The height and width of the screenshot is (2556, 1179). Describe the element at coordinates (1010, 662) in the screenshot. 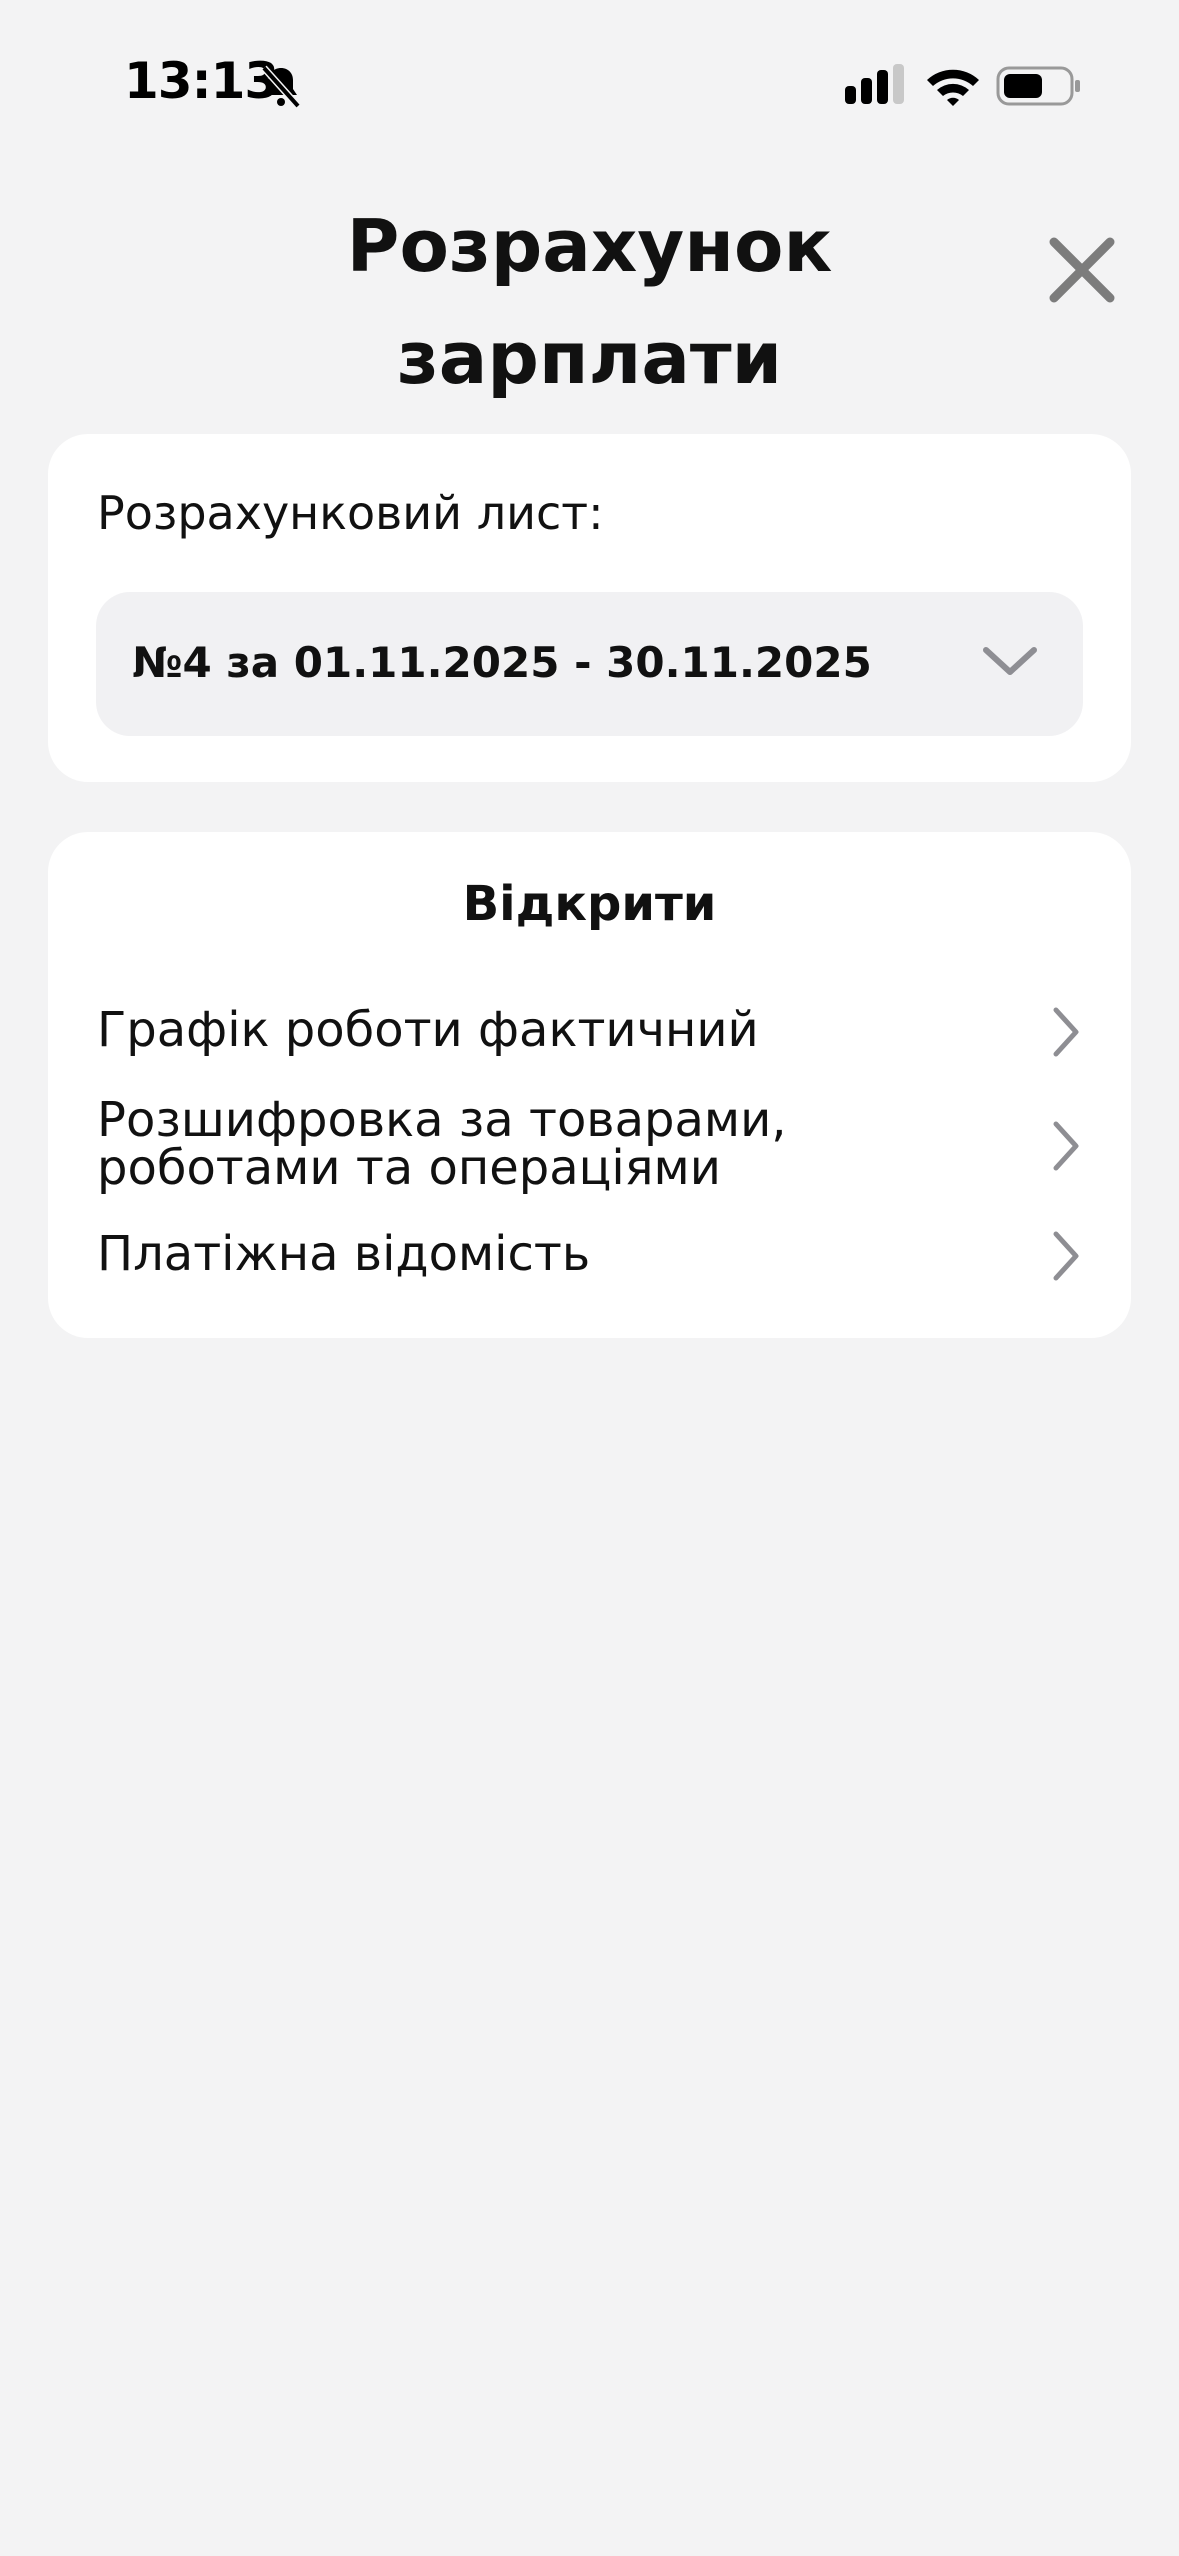

I see `chevron-down-icon` at that location.